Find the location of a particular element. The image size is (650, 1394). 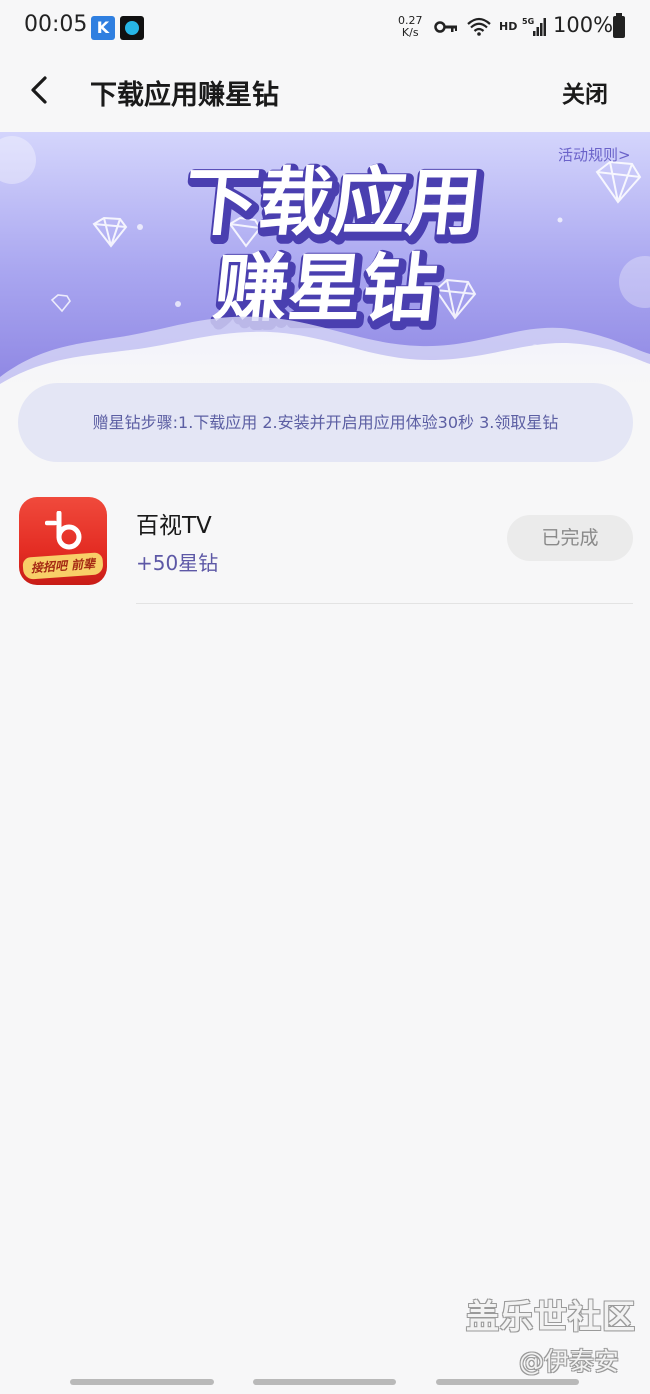

gesture-handle-right is located at coordinates (507, 1382).